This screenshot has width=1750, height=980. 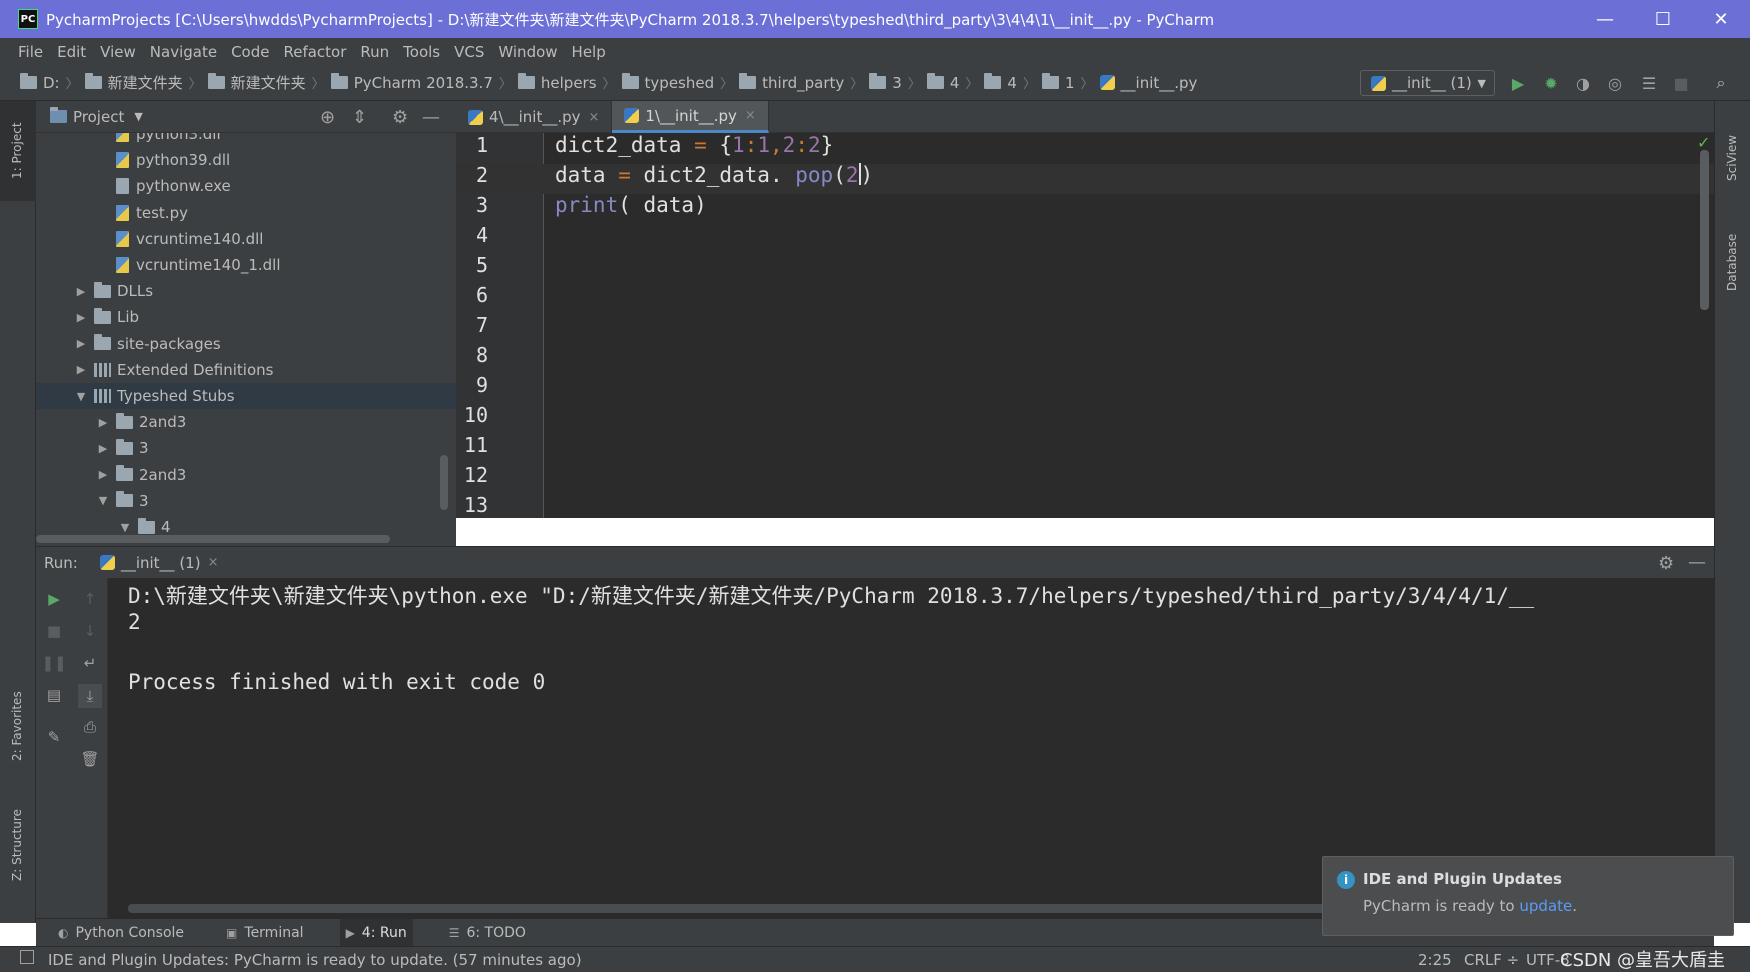 I want to click on debug-icon: ✹, so click(x=1551, y=83).